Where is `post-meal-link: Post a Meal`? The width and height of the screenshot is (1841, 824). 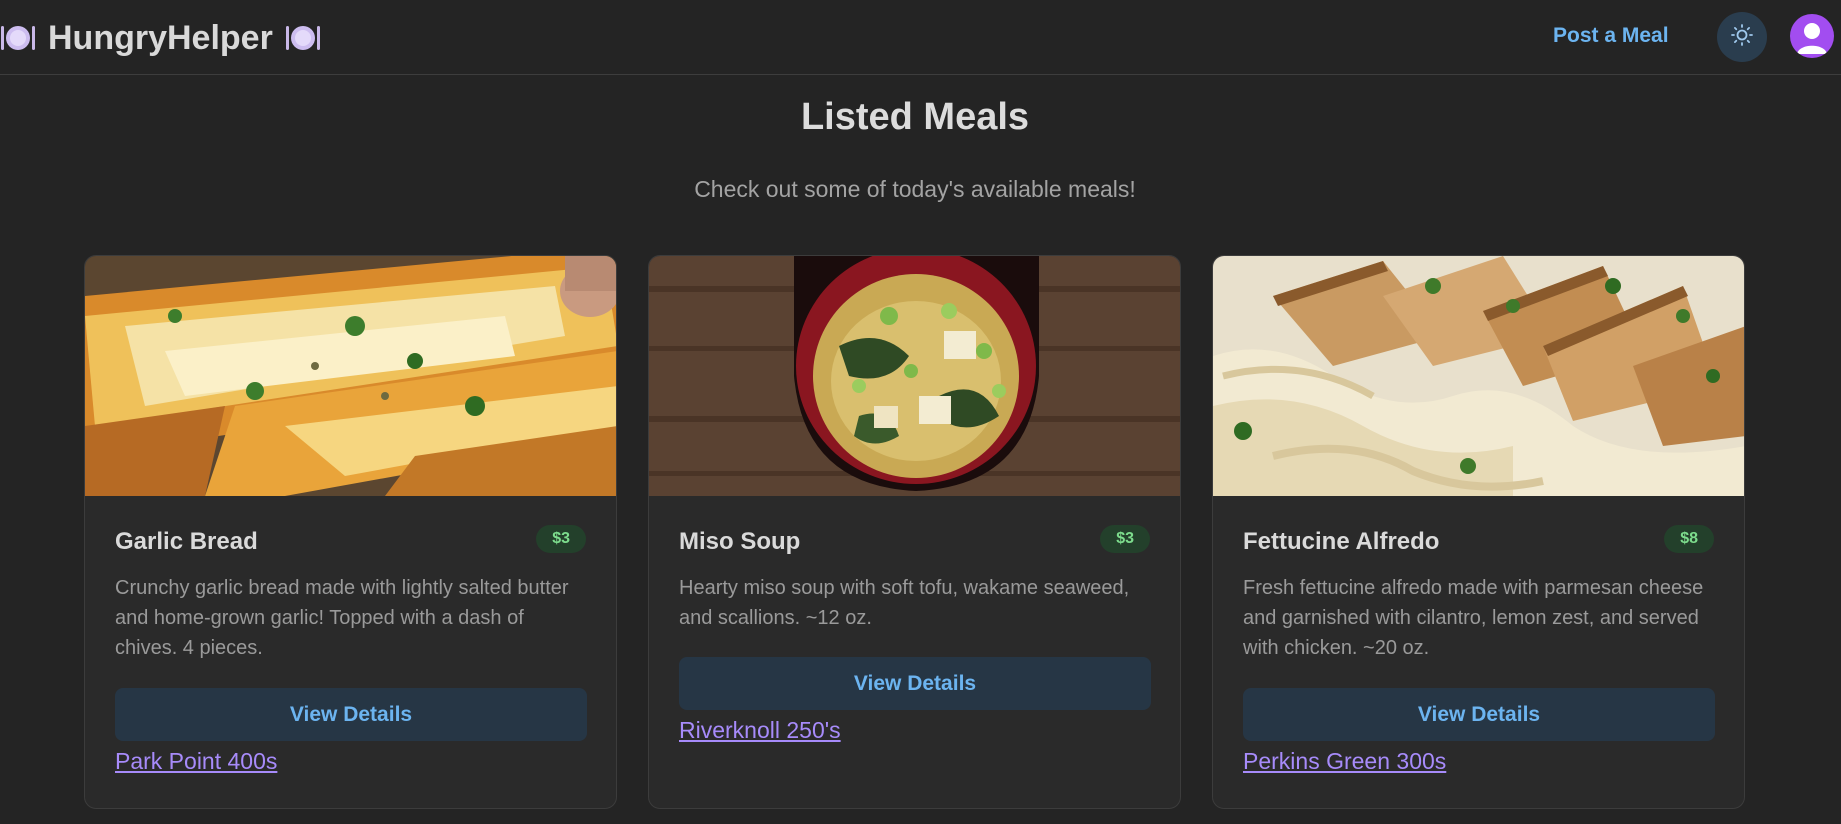
post-meal-link: Post a Meal is located at coordinates (1611, 36).